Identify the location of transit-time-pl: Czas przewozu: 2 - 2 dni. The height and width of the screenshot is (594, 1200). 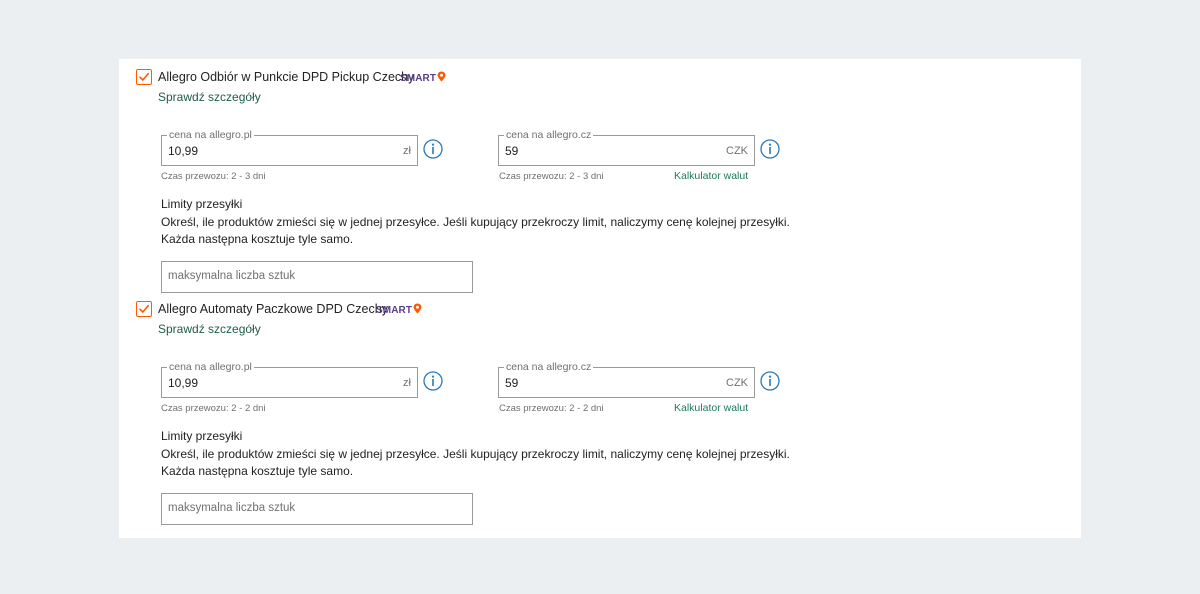
(213, 408).